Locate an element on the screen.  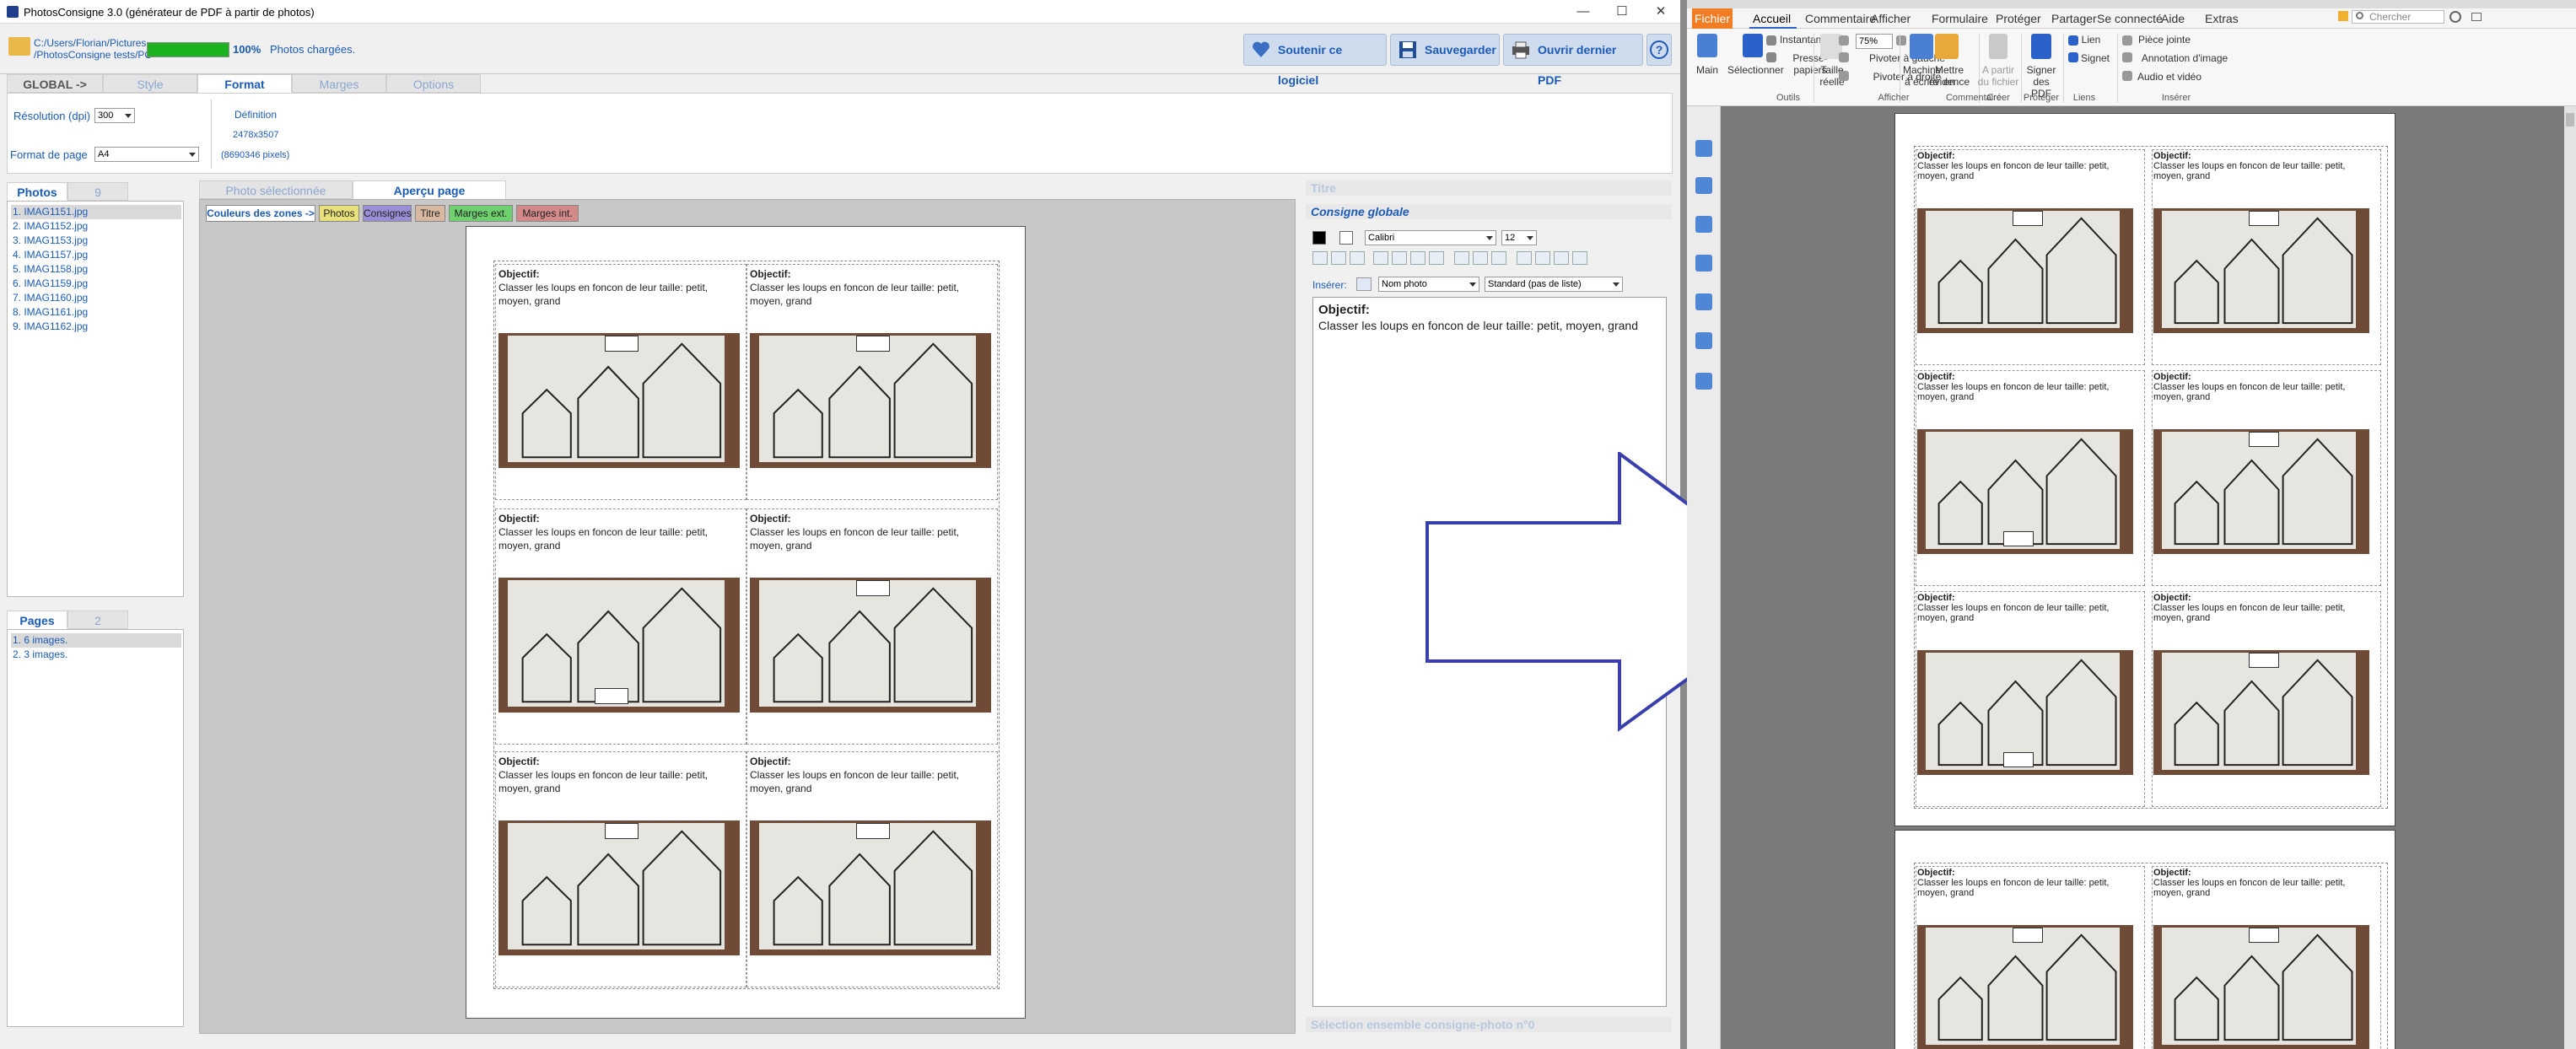
camera-icon is located at coordinates (1771, 40).